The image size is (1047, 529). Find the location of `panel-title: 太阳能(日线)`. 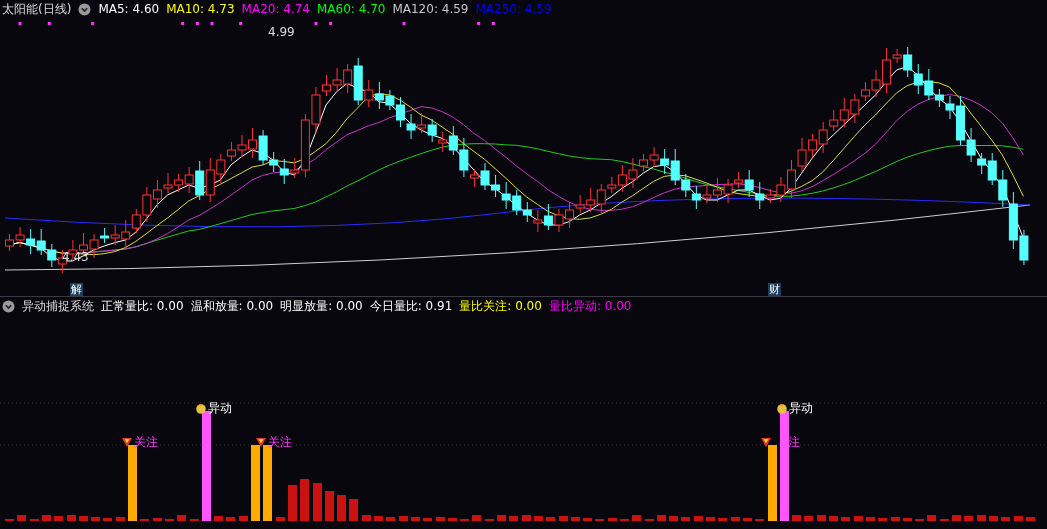

panel-title: 太阳能(日线) is located at coordinates (37, 9).